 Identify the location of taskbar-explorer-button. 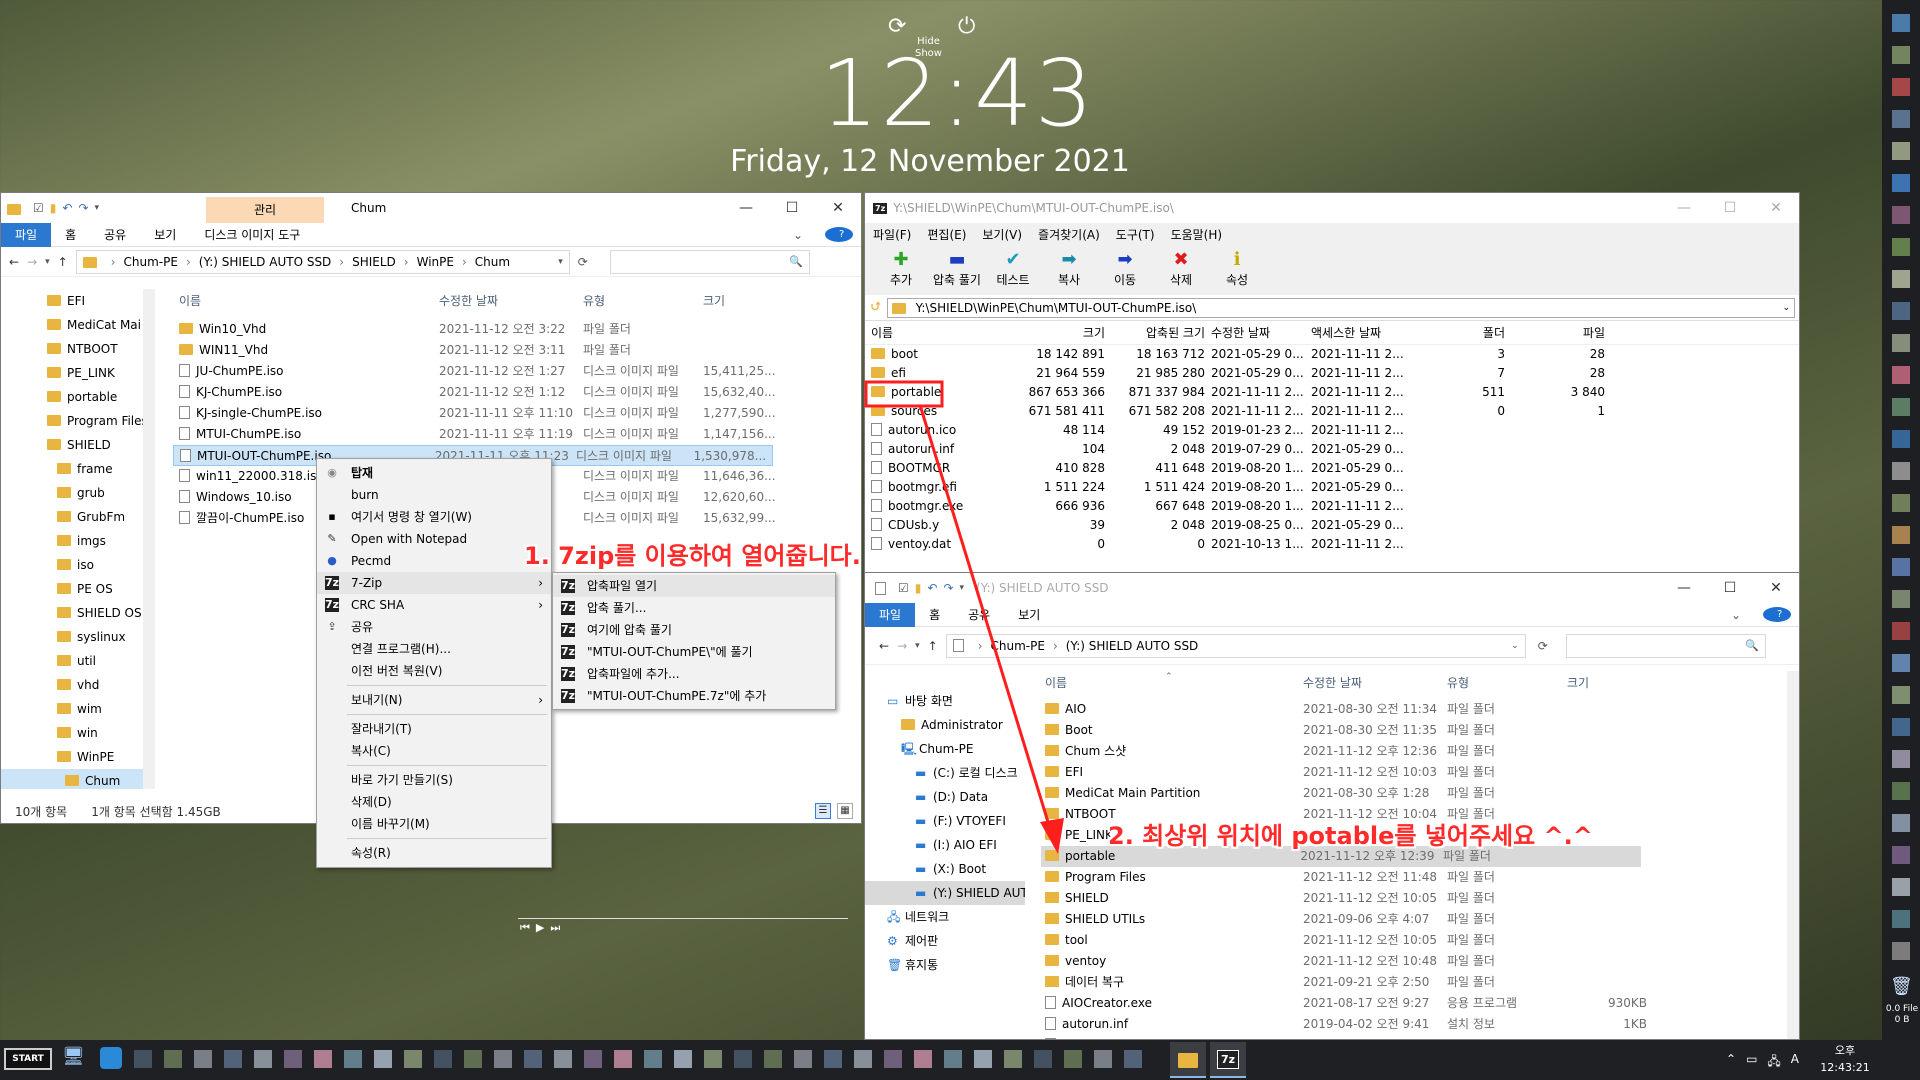
(1188, 1060).